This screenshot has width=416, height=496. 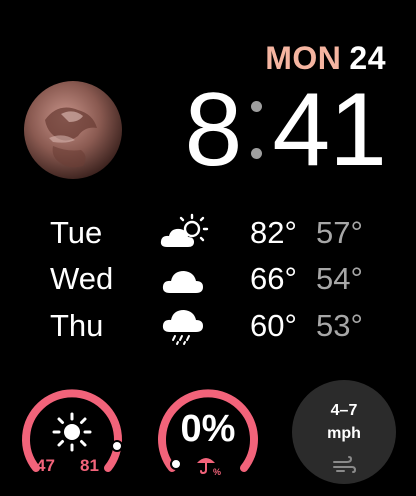 What do you see at coordinates (339, 278) in the screenshot?
I see `forecast-low: 54°` at bounding box center [339, 278].